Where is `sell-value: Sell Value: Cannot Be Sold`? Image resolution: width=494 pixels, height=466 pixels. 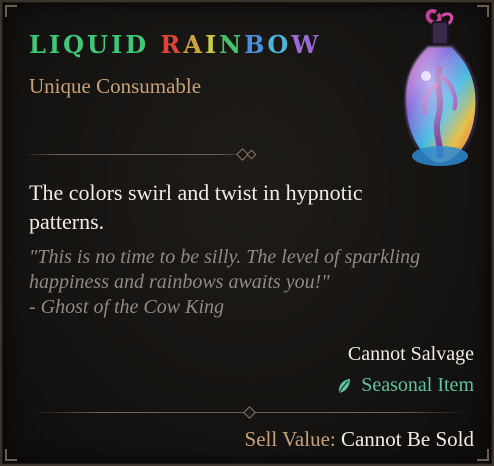 sell-value: Sell Value: Cannot Be Sold is located at coordinates (359, 439).